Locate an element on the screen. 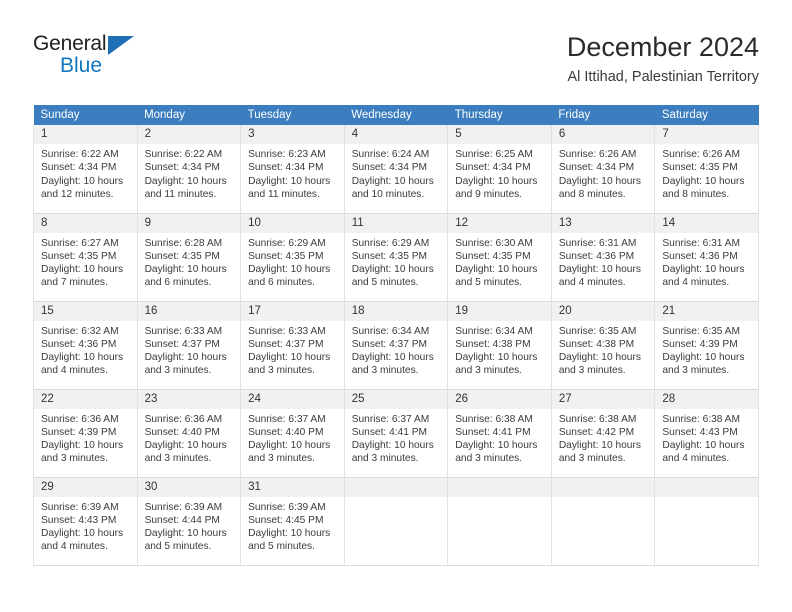 This screenshot has height=612, width=792. day-number: 19 is located at coordinates (499, 311).